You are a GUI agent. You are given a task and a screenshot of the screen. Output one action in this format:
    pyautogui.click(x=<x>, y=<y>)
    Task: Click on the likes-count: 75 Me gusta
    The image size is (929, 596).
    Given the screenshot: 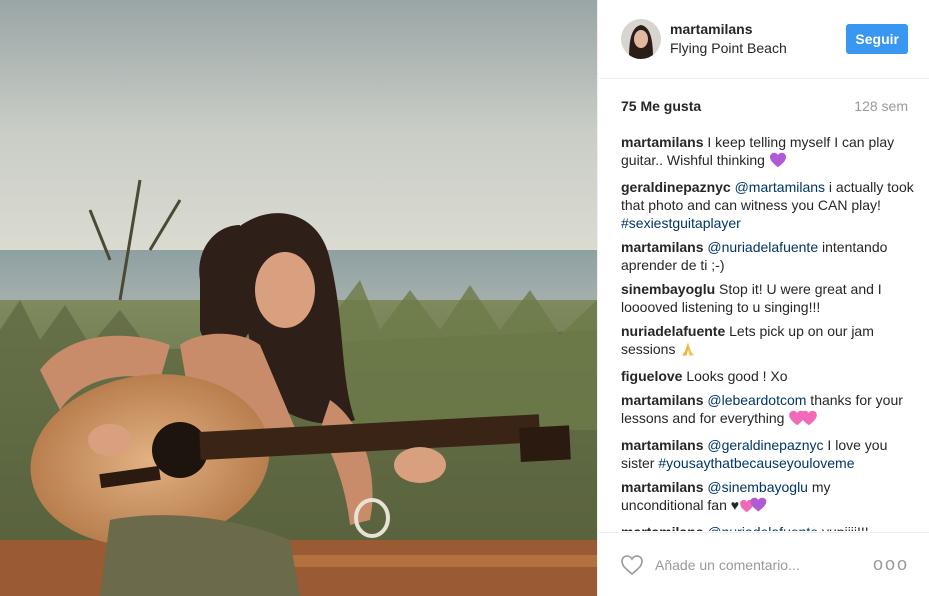 What is the action you would take?
    pyautogui.click(x=661, y=106)
    